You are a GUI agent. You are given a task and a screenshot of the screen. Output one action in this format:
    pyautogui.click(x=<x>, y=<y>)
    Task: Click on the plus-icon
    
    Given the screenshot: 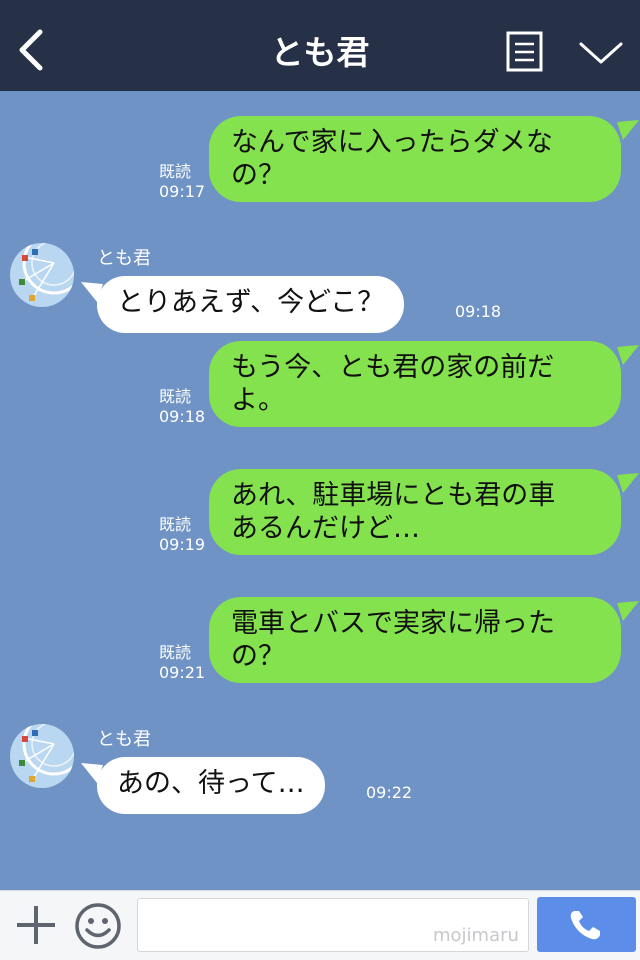 What is the action you would take?
    pyautogui.click(x=36, y=925)
    